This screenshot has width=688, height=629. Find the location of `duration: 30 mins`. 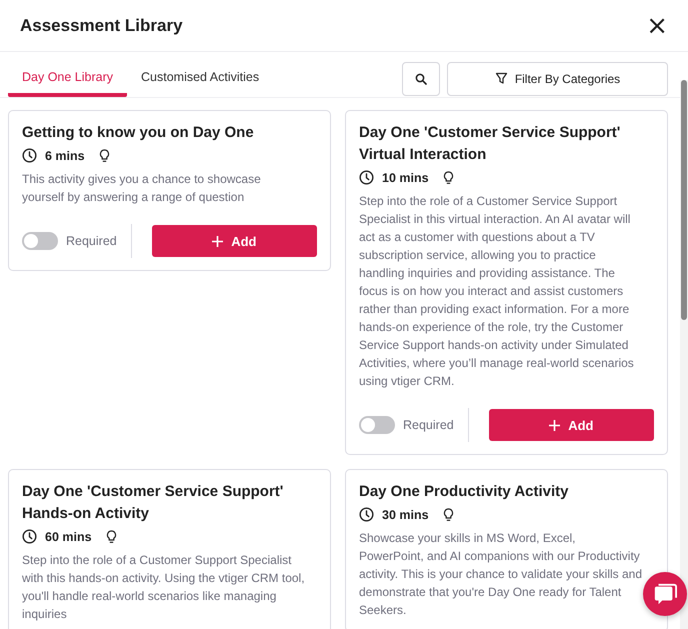

duration: 30 mins is located at coordinates (405, 515).